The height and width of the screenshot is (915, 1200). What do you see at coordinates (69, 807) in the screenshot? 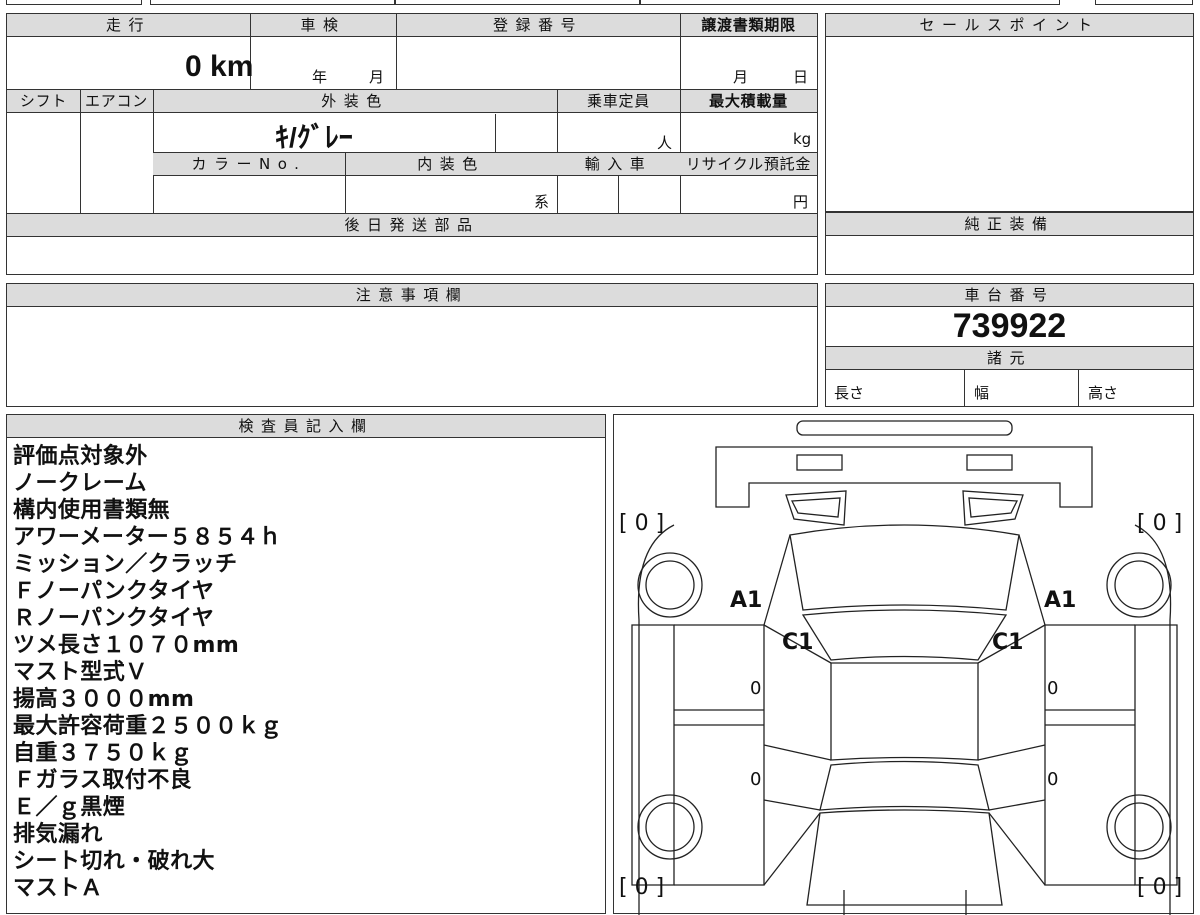
I see `remark-line: Ｅ／ｇ黒煙` at bounding box center [69, 807].